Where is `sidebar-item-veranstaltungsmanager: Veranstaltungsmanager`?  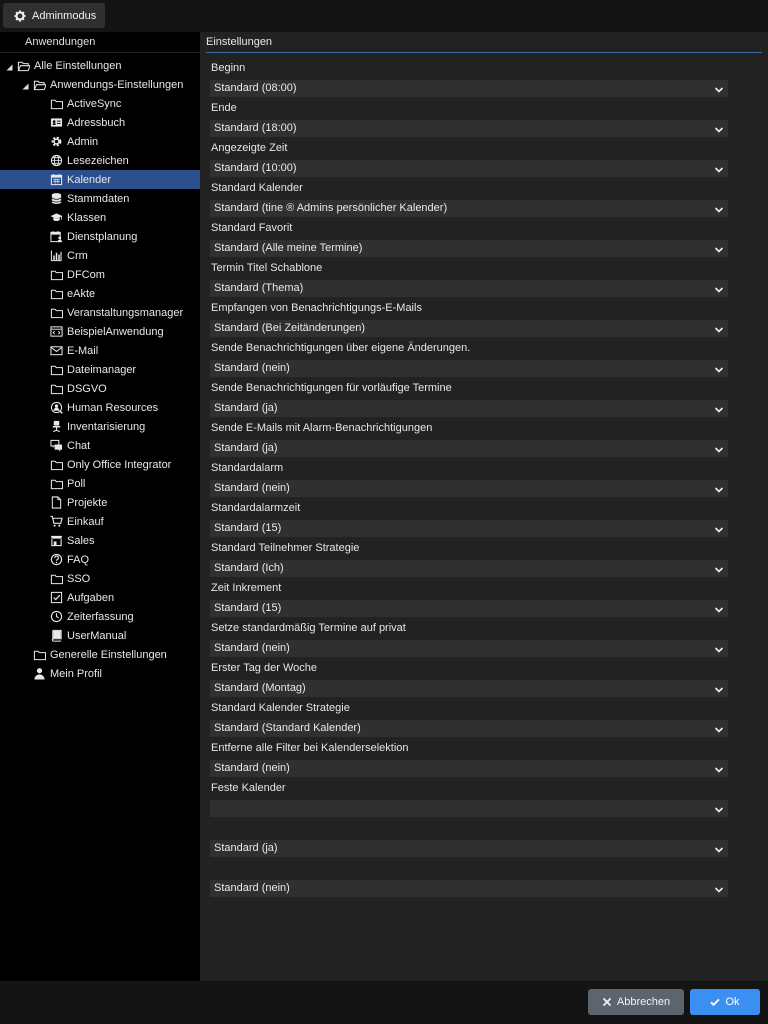 sidebar-item-veranstaltungsmanager: Veranstaltungsmanager is located at coordinates (100, 312).